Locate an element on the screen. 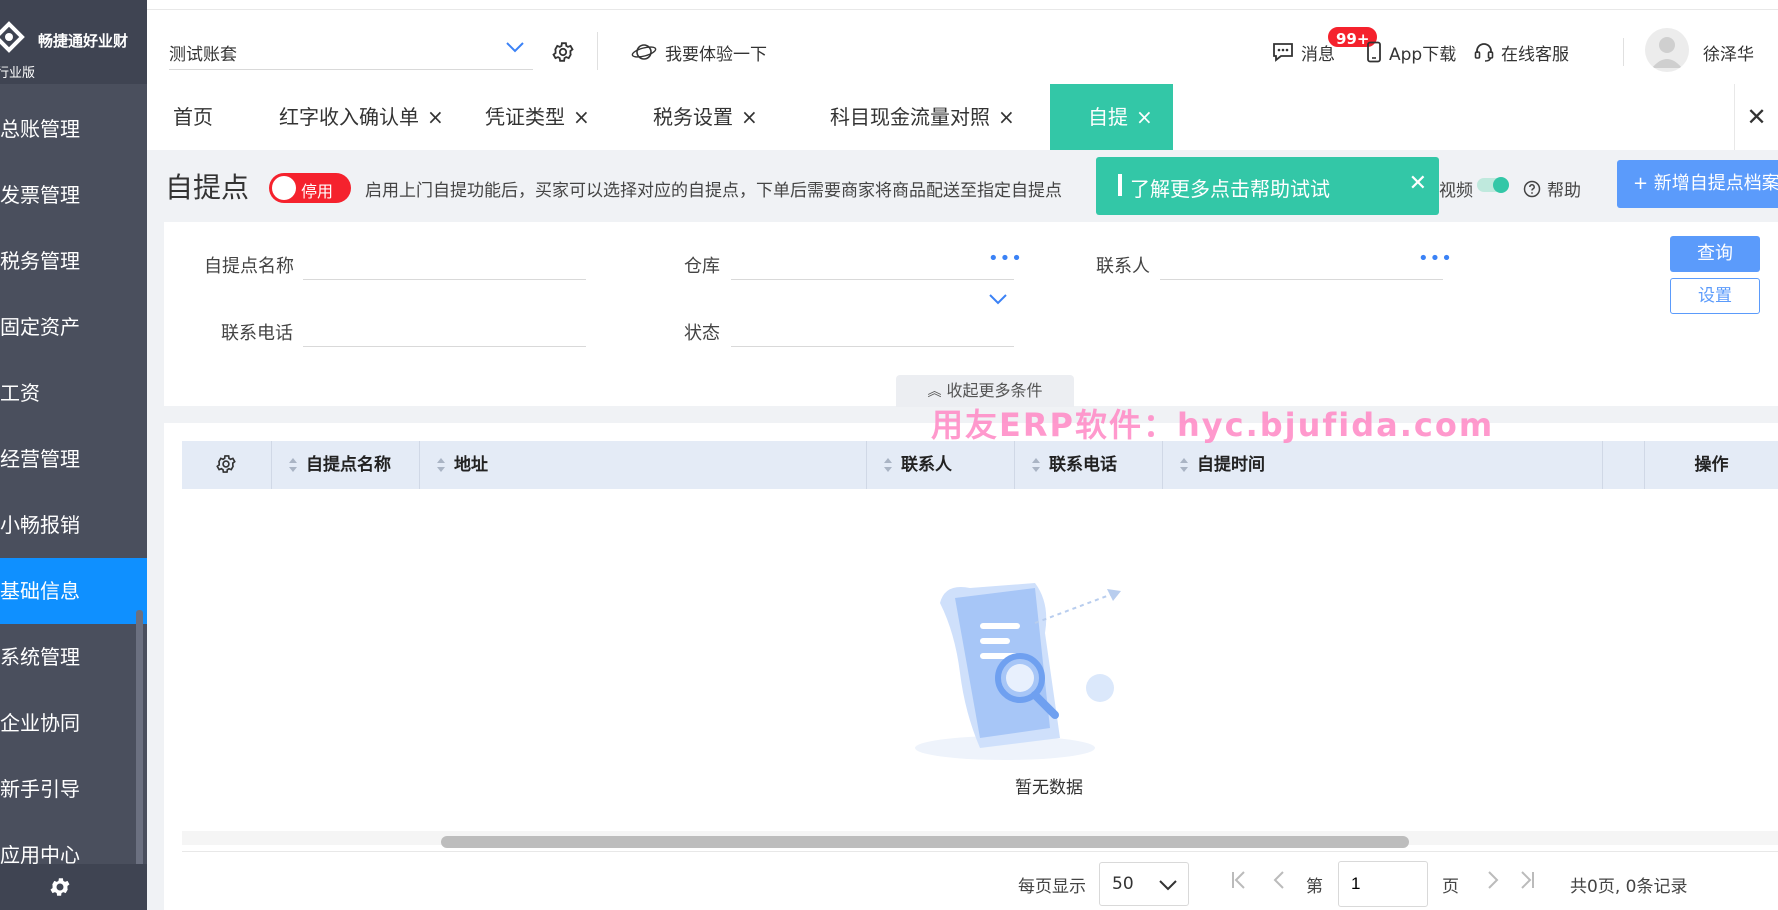  settings-gear-icon is located at coordinates (563, 52).